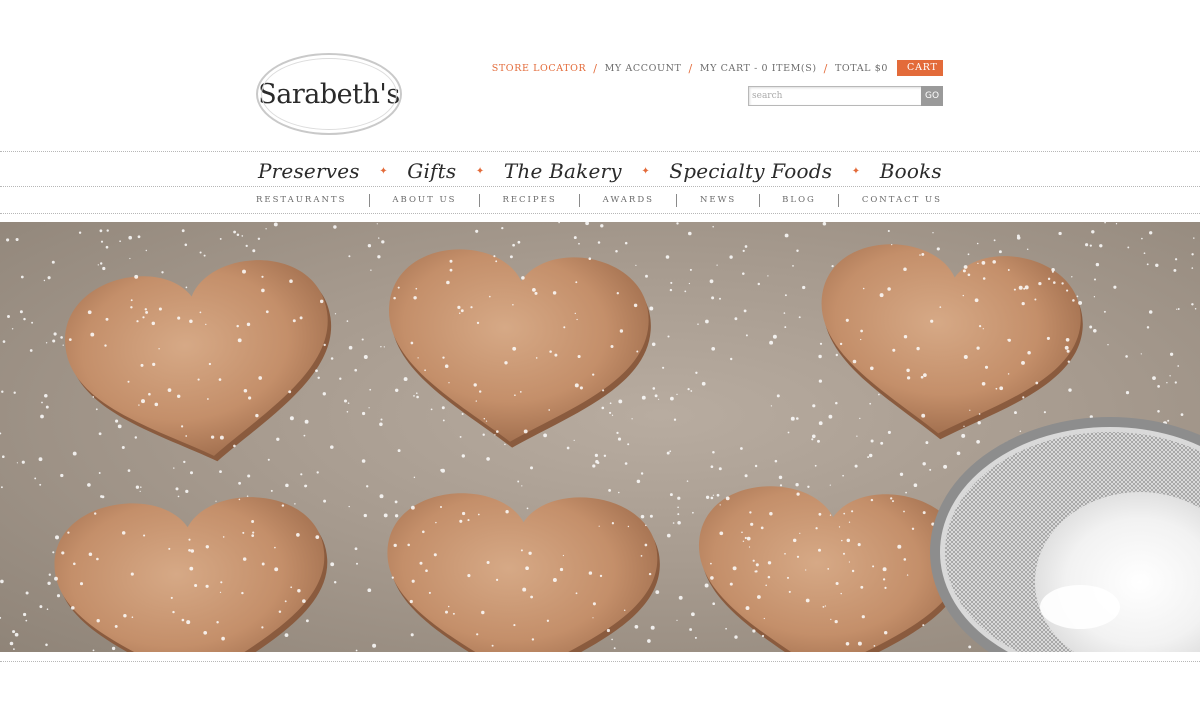  Describe the element at coordinates (920, 68) in the screenshot. I see `cart-button: CART` at that location.